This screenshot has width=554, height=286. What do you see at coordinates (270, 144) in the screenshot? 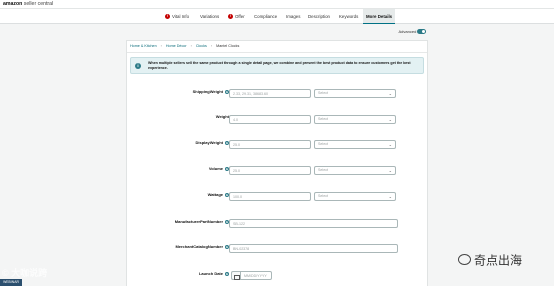
I see `display-weight-input` at bounding box center [270, 144].